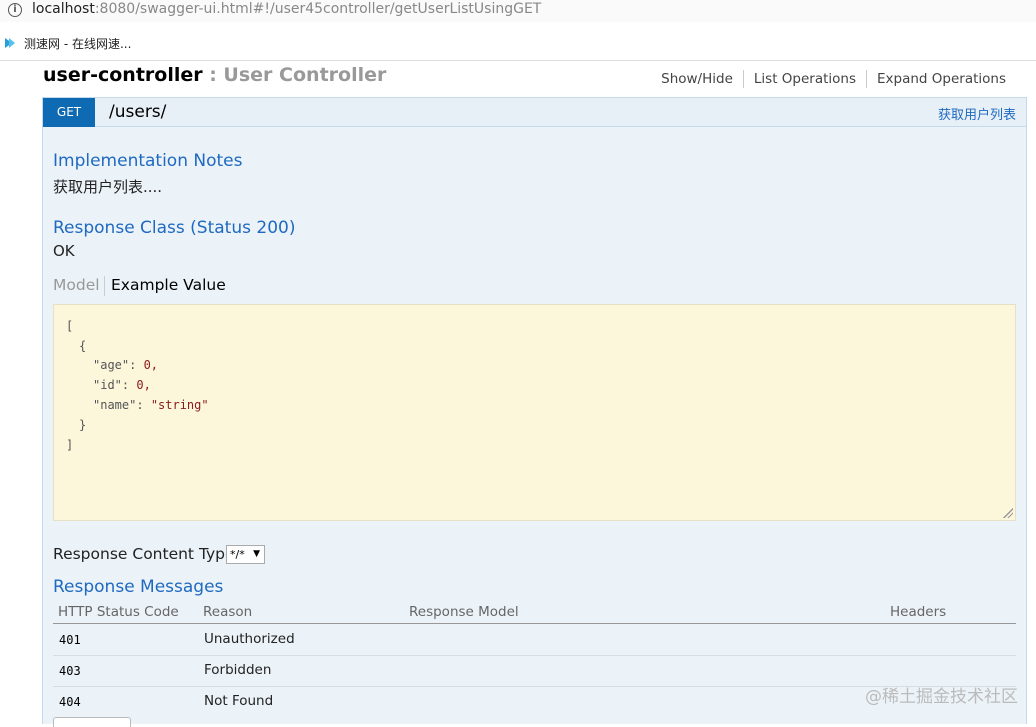 The width and height of the screenshot is (1036, 727). I want to click on response-content-type-label: Response Content Type, so click(144, 554).